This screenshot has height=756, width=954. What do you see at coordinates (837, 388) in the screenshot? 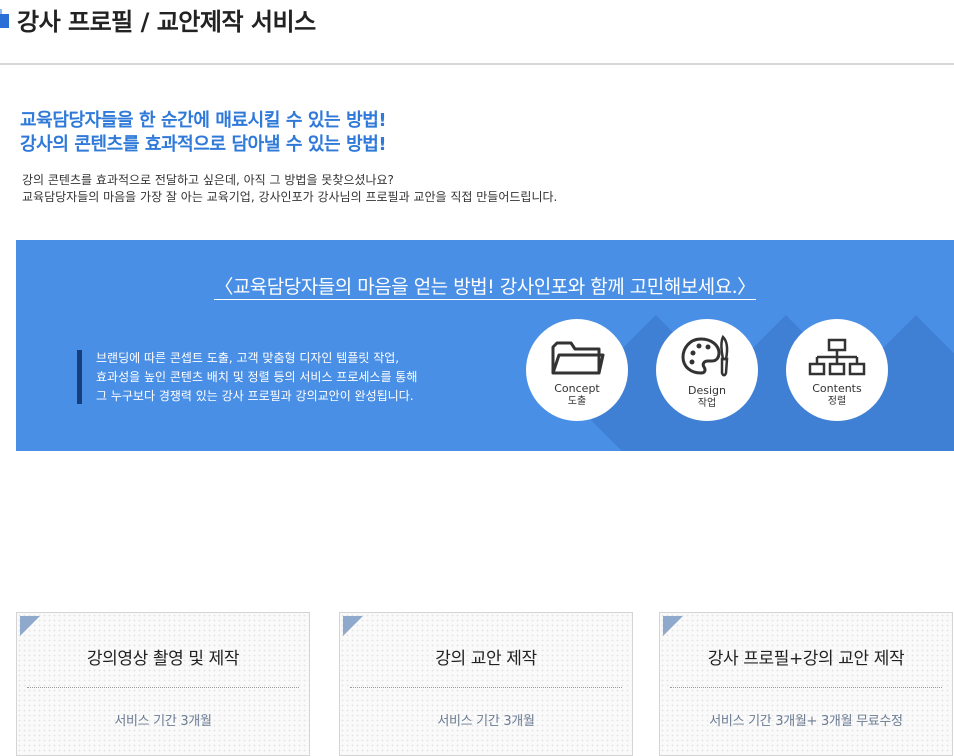
I see `step-contents-en: Contents` at bounding box center [837, 388].